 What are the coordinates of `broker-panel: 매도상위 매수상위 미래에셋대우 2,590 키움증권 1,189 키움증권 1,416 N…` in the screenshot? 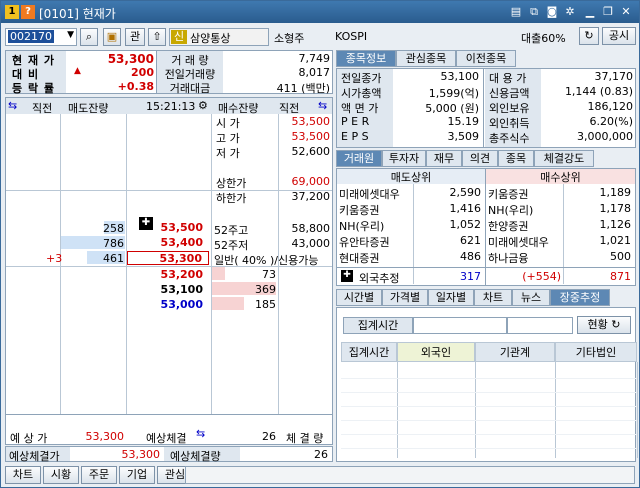 It's located at (486, 227).